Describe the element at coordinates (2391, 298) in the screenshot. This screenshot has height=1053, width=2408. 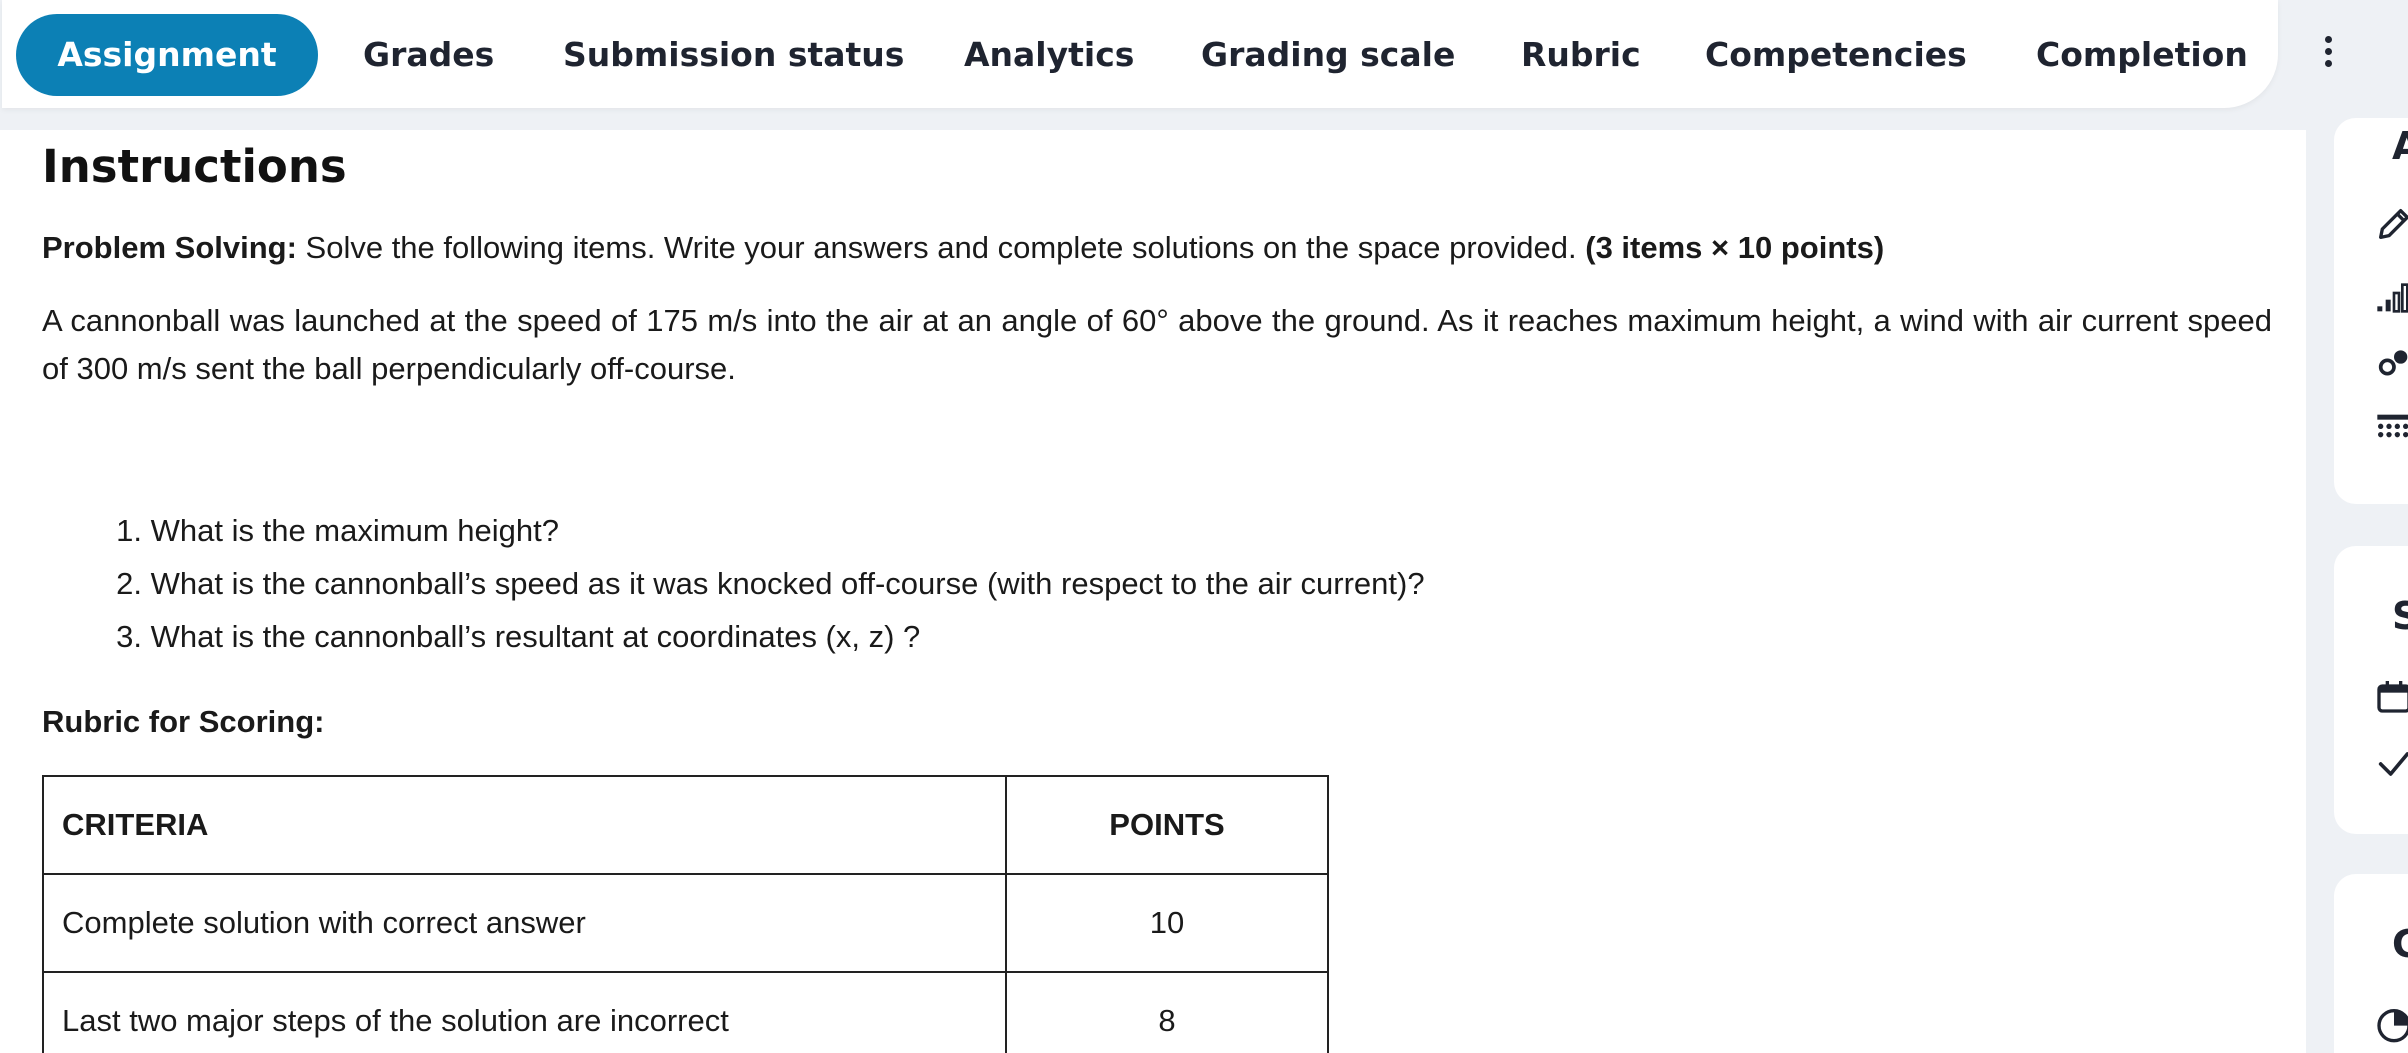
I see `bar-chart-icon` at that location.